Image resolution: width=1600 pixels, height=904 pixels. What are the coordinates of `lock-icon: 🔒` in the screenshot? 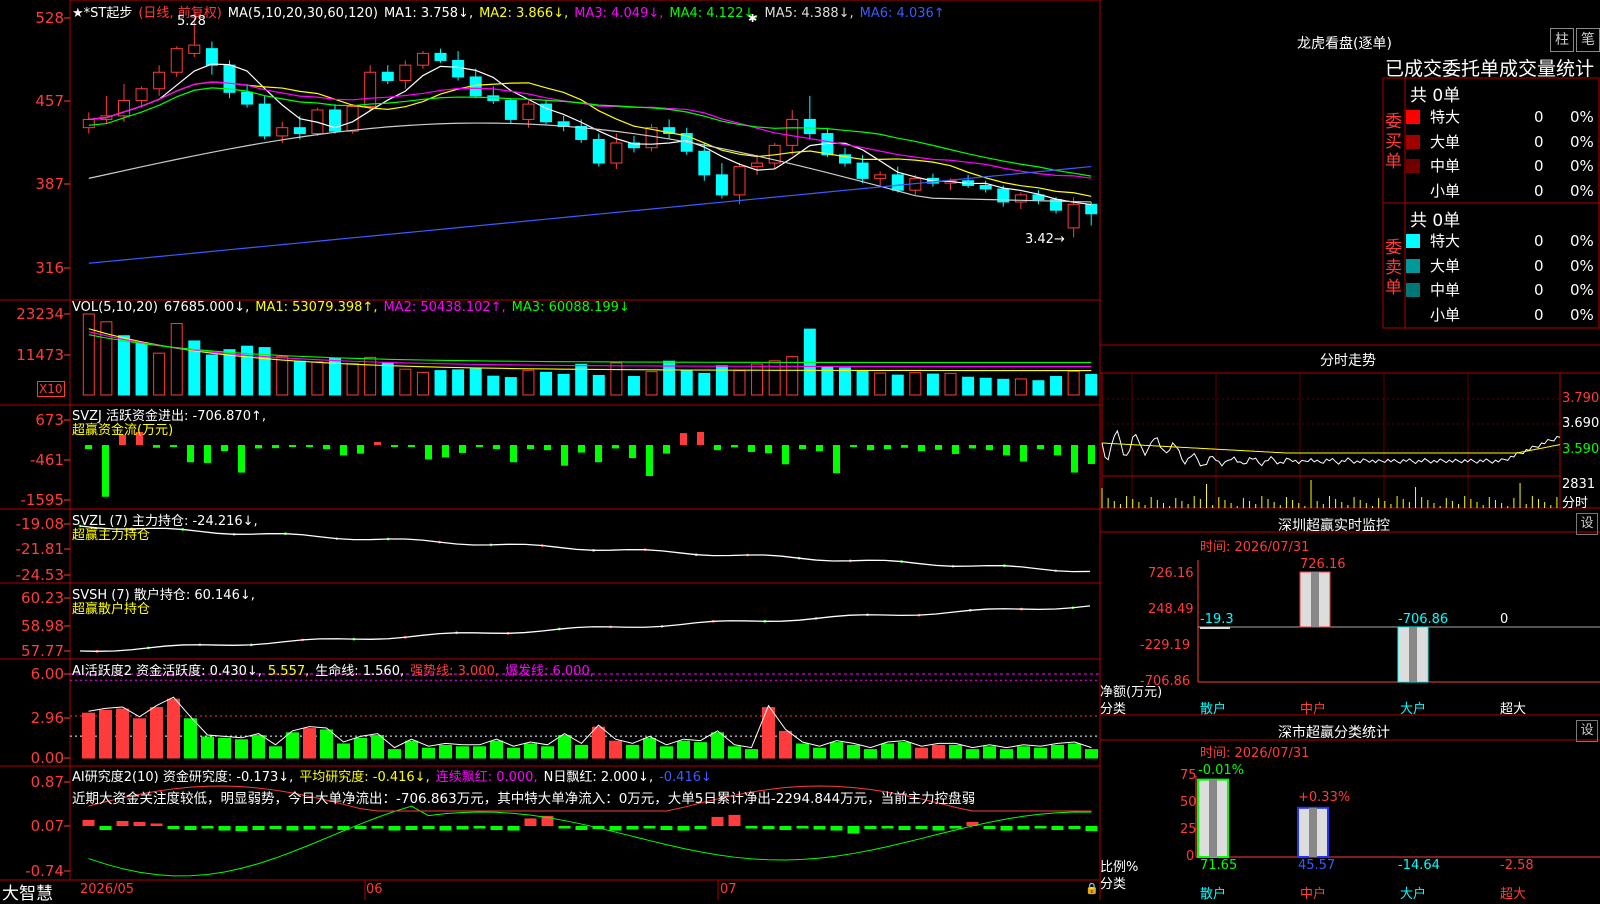 It's located at (1092, 888).